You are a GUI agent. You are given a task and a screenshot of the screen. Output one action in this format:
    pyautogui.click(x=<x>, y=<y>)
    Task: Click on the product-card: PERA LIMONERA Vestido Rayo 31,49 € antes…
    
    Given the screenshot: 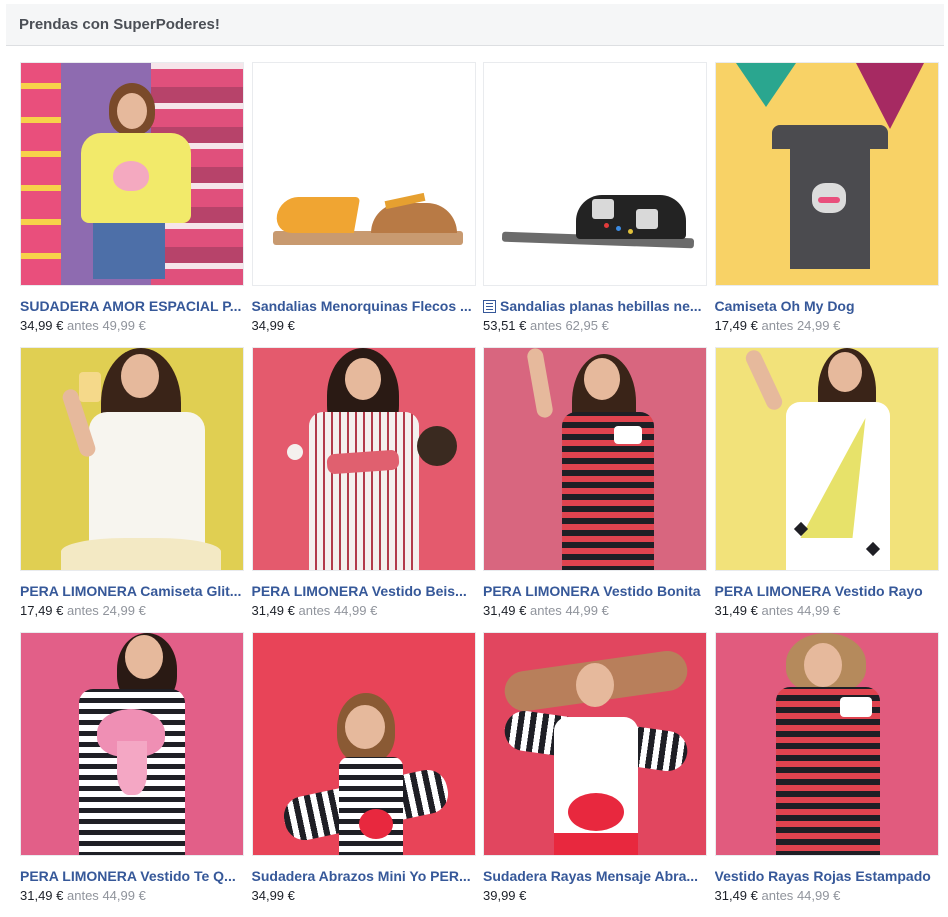 What is the action you would take?
    pyautogui.click(x=826, y=489)
    